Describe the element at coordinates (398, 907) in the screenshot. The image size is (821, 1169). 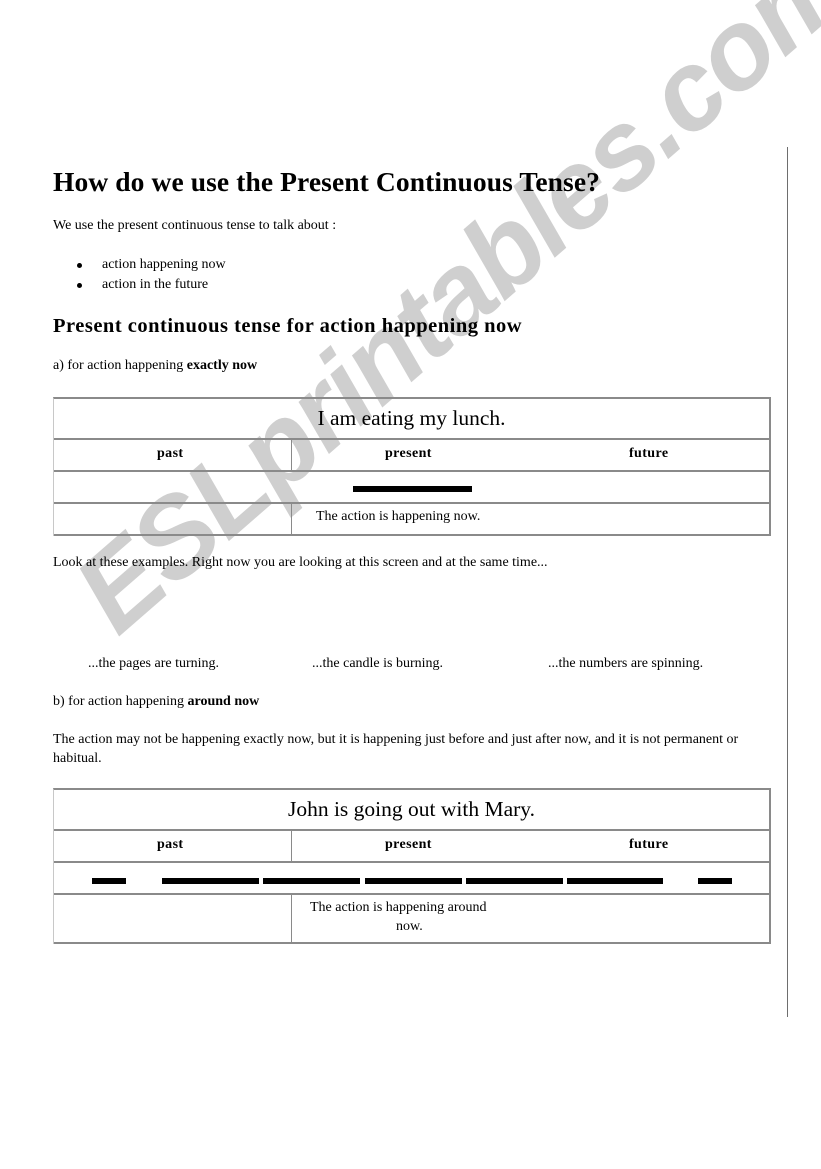
I see `description-line-1: The action is happening around` at that location.